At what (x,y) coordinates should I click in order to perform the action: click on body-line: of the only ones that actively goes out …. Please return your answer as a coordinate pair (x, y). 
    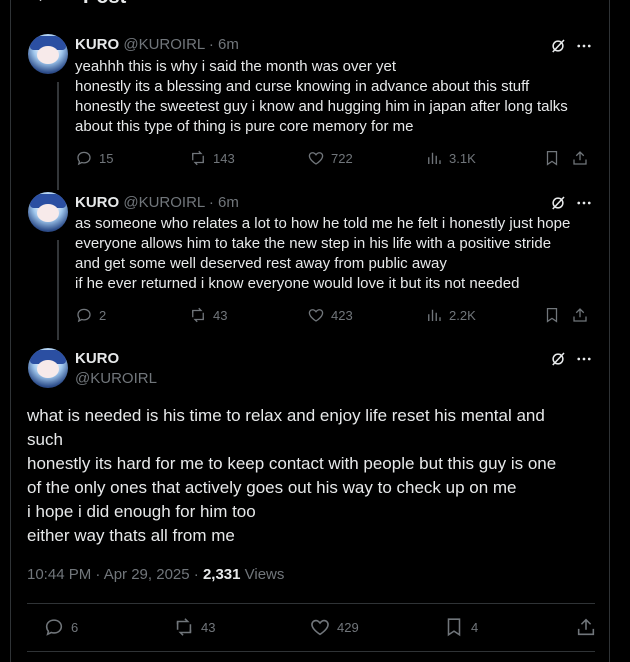
    Looking at the image, I should click on (272, 487).